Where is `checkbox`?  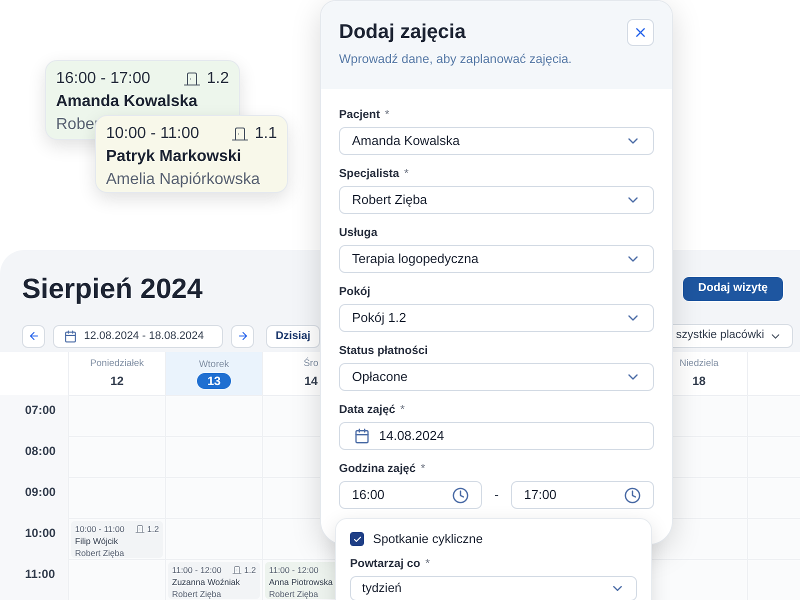
checkbox is located at coordinates (357, 539).